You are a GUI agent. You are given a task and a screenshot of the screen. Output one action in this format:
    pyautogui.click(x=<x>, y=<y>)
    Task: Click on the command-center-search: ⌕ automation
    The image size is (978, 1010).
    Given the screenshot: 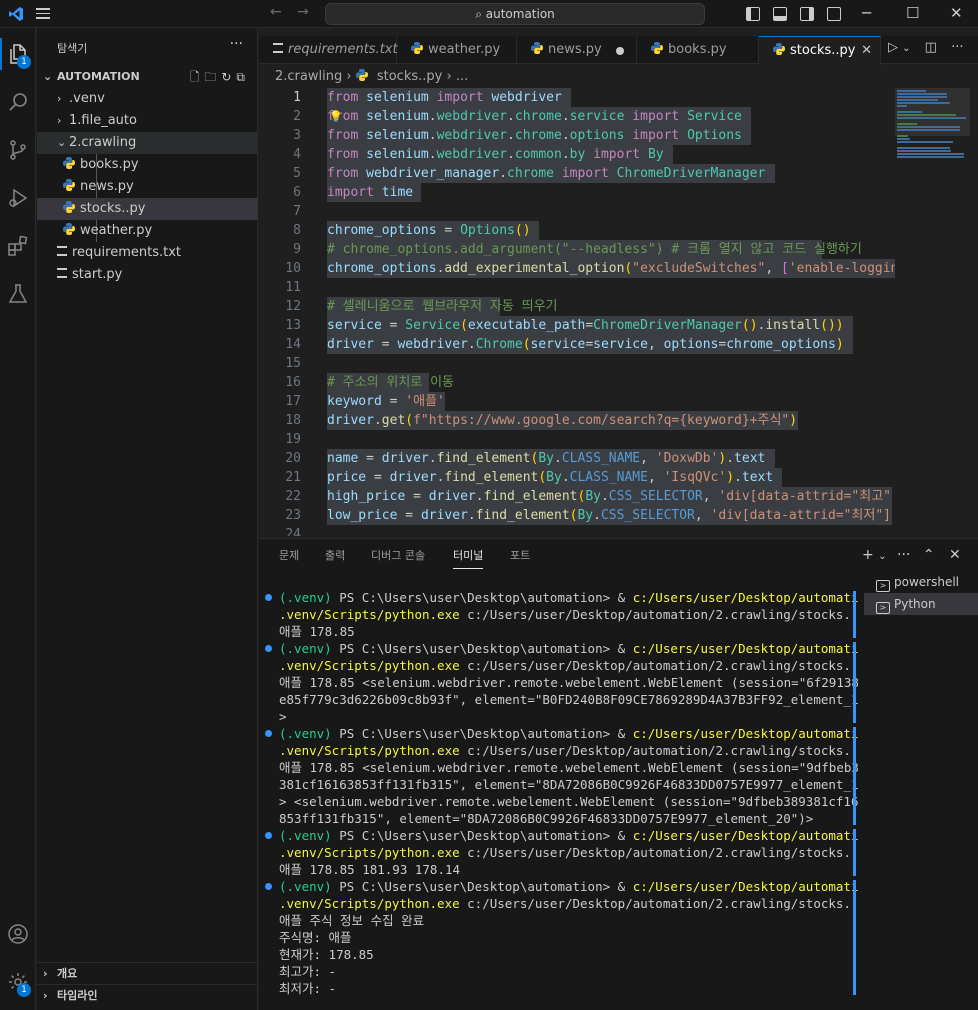 What is the action you would take?
    pyautogui.click(x=515, y=14)
    